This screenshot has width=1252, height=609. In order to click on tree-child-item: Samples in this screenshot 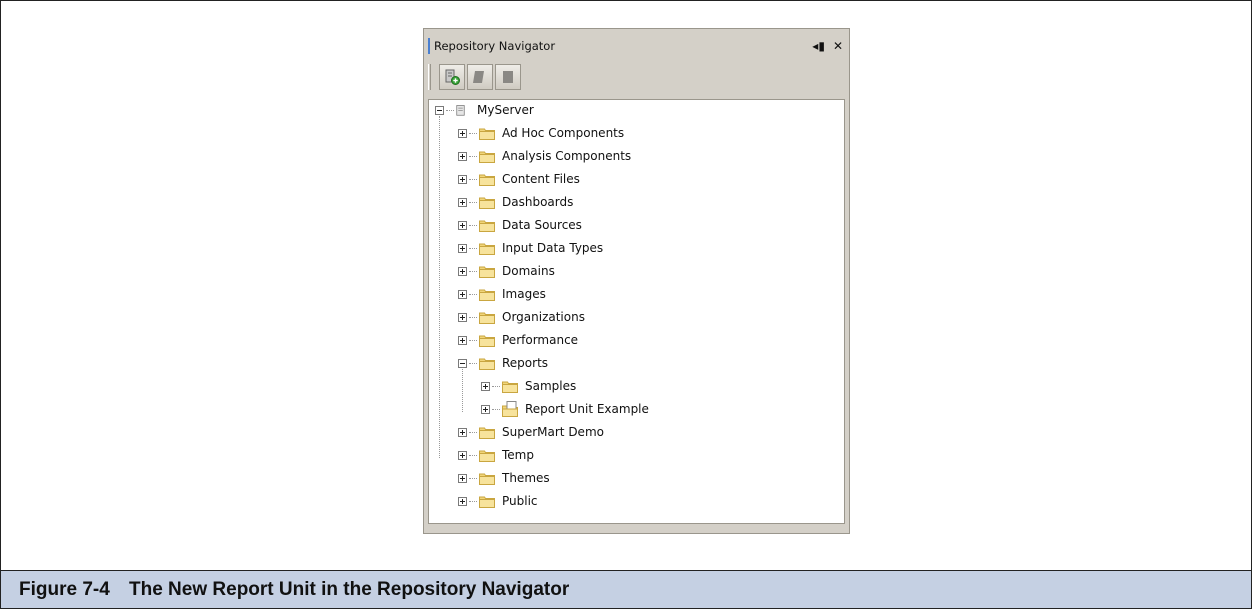, I will do `click(528, 386)`.